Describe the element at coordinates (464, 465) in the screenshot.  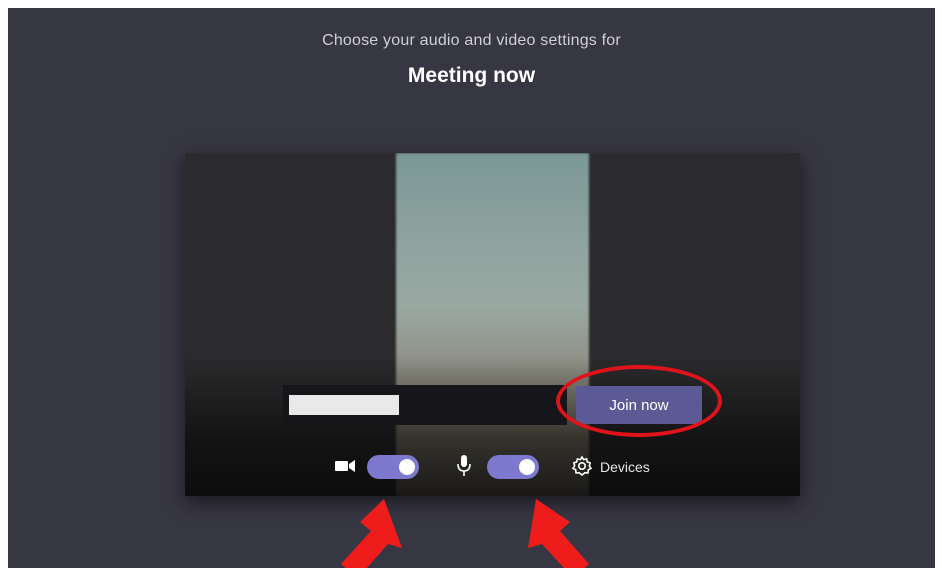
I see `mic-icon` at that location.